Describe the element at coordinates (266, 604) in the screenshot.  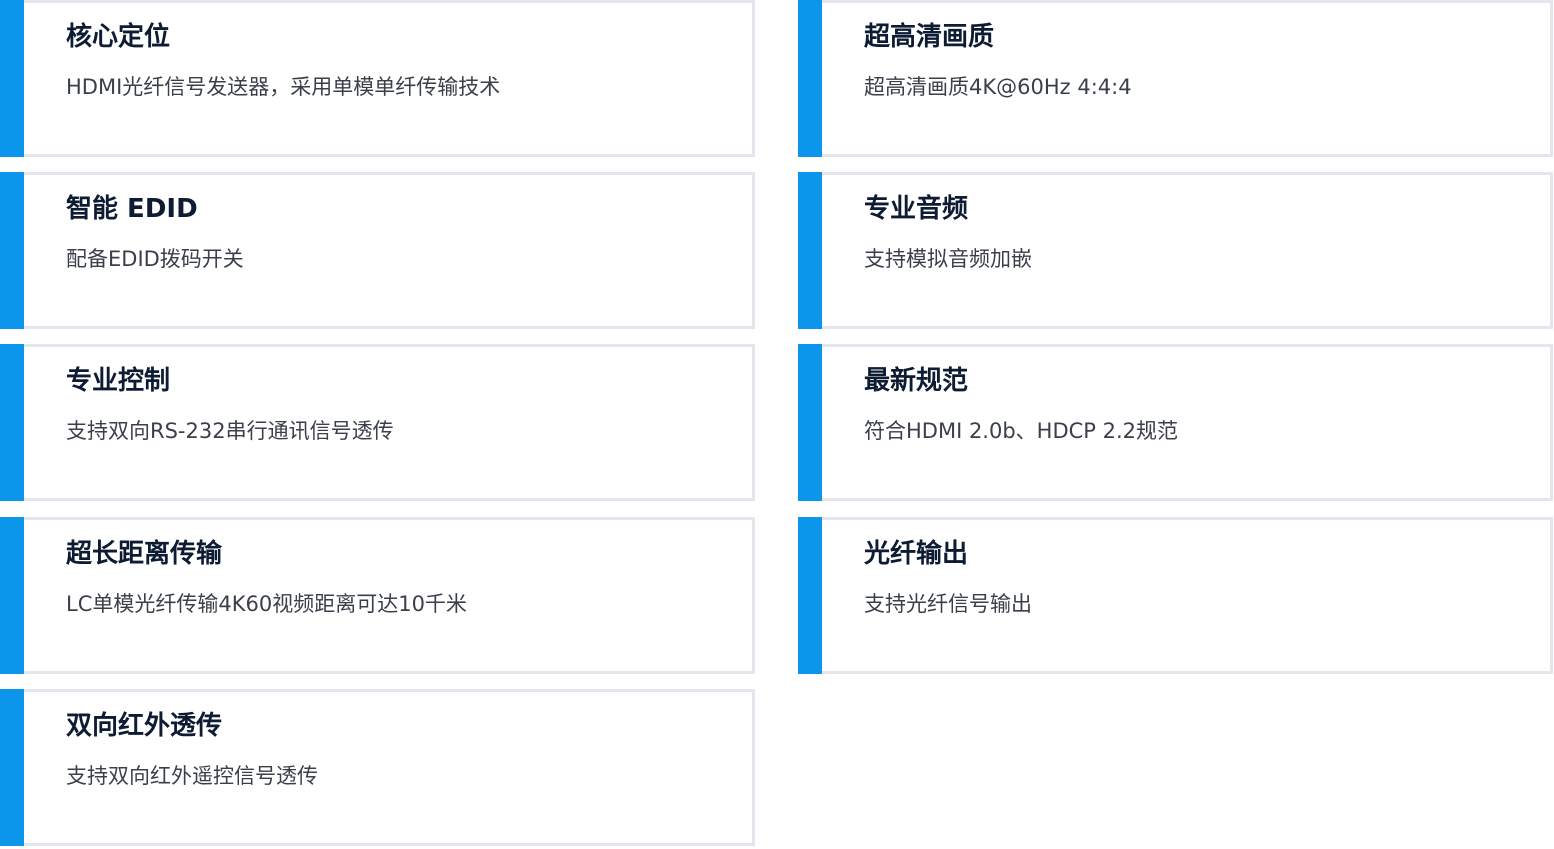
I see `feature-description: LC单模光纤传输4K60视频距离可达10千米` at that location.